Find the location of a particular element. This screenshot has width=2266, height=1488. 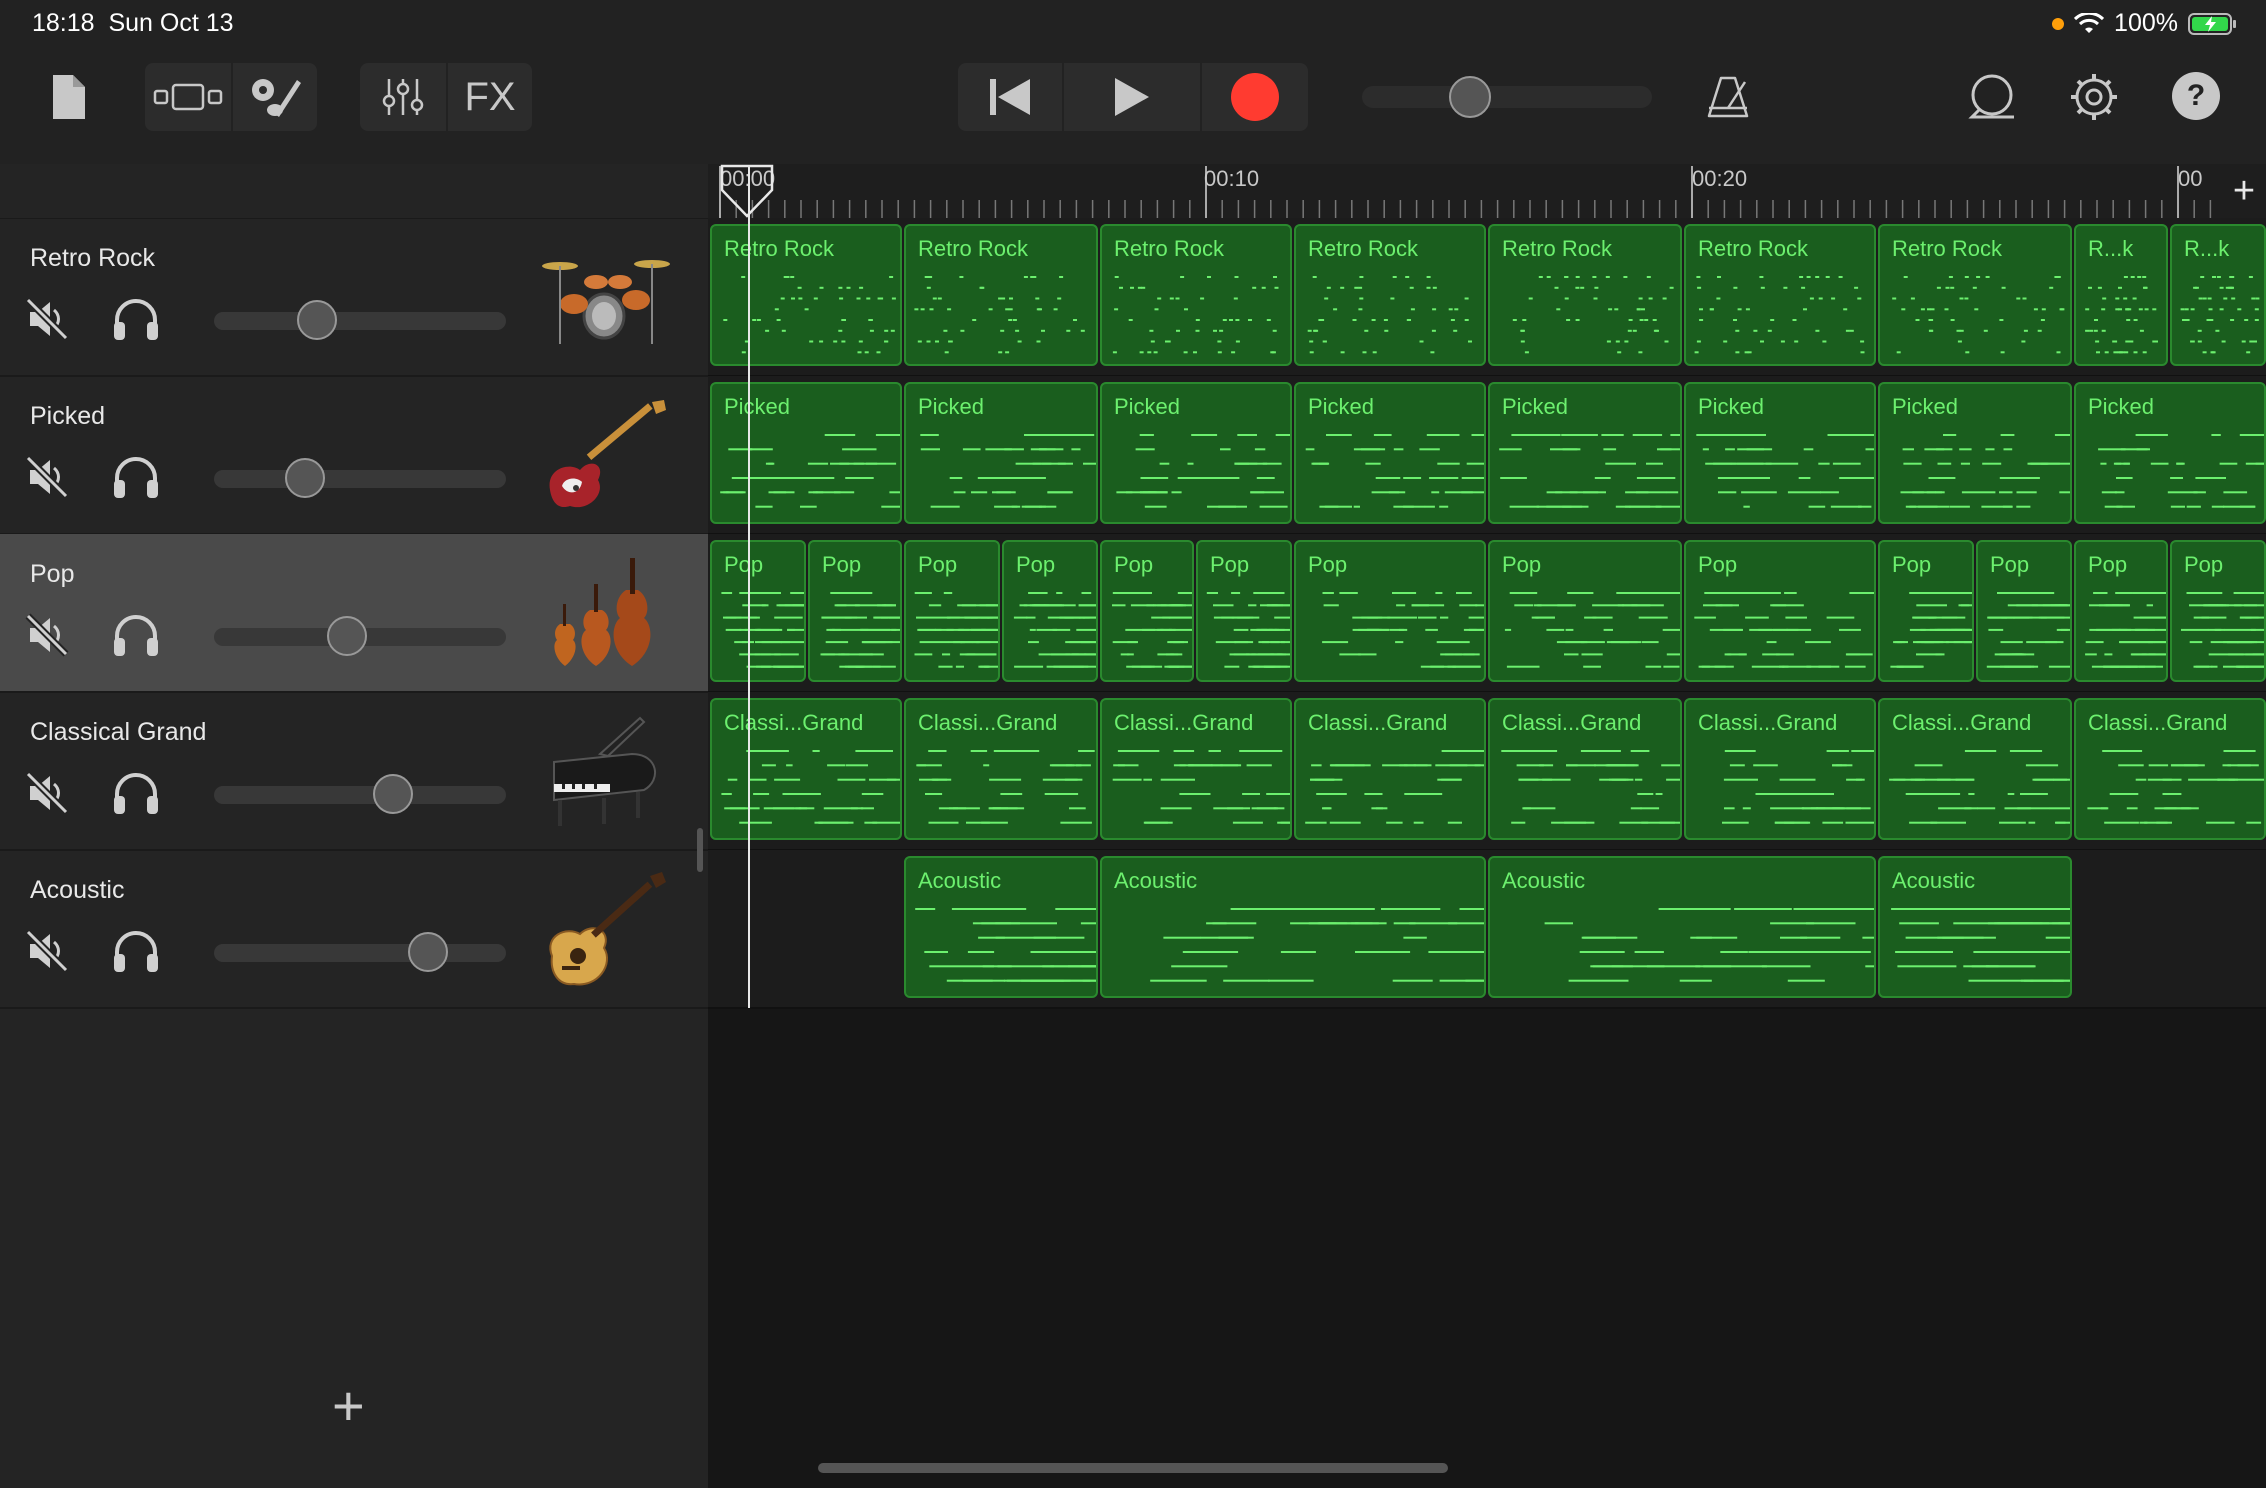

mixer-button is located at coordinates (403, 97).